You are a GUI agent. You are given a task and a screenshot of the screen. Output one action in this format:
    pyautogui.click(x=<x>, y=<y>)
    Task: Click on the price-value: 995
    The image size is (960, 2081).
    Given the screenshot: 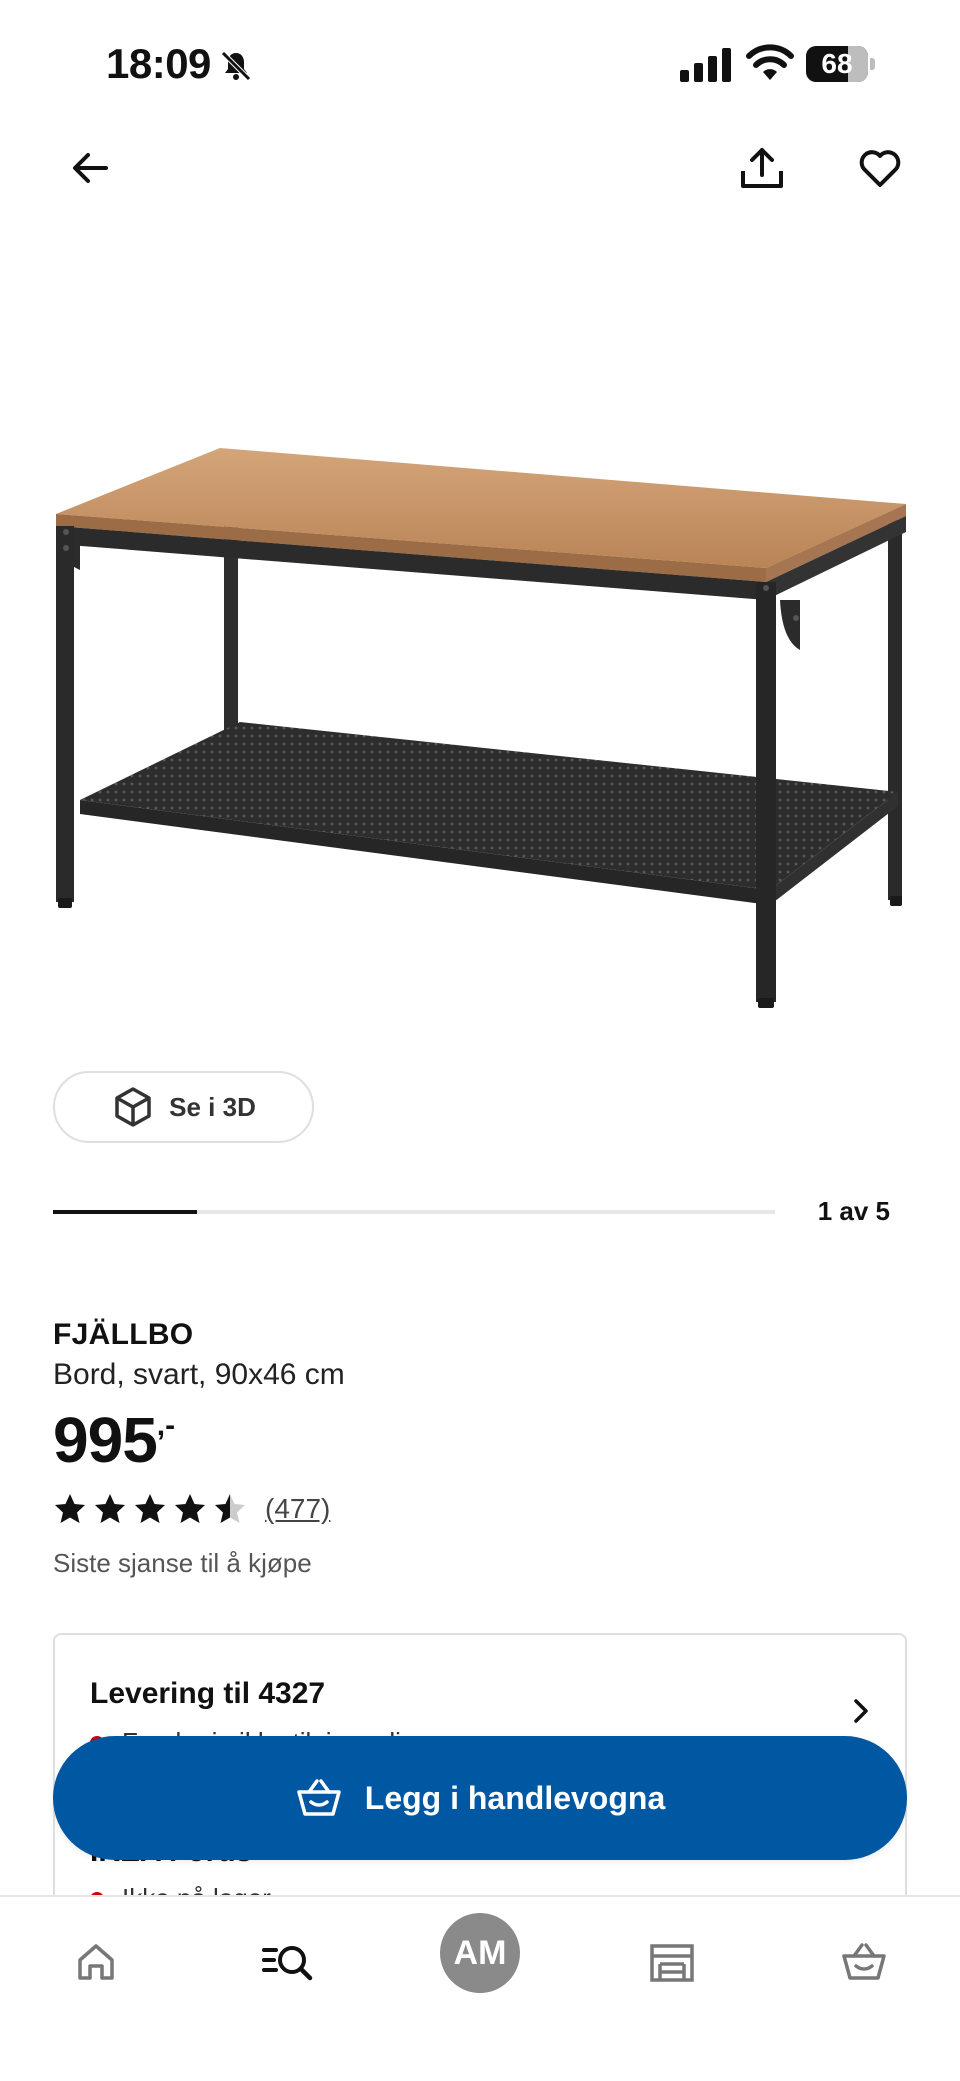 What is the action you would take?
    pyautogui.click(x=105, y=1440)
    